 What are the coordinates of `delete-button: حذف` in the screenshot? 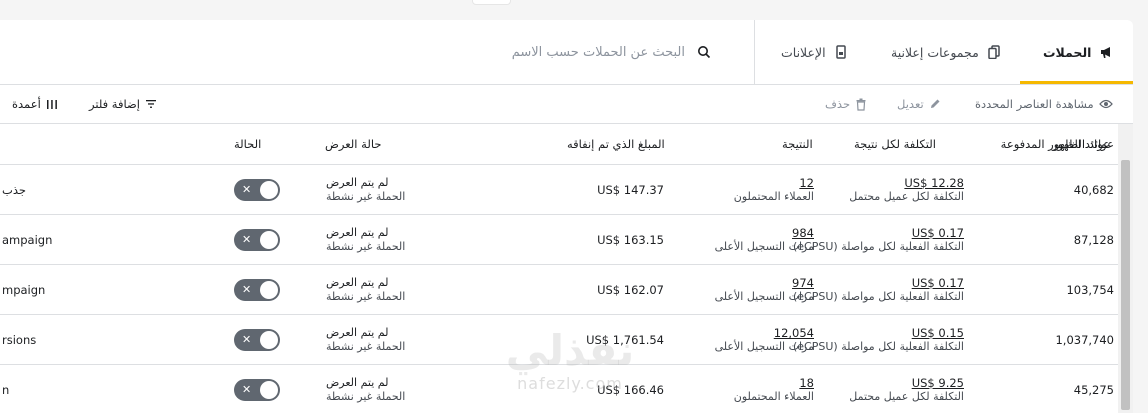 It's located at (846, 104).